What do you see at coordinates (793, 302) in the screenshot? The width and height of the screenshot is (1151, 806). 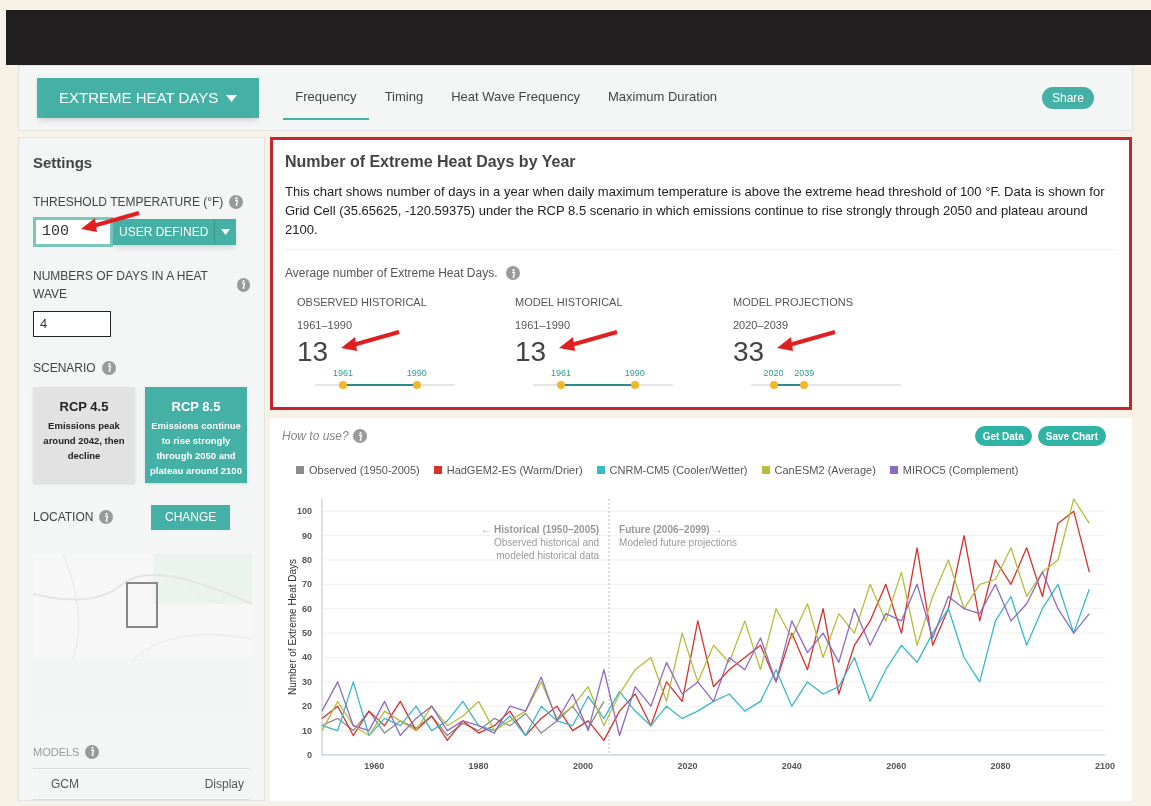 I see `stat-label: MODEL PROJECTIONS` at bounding box center [793, 302].